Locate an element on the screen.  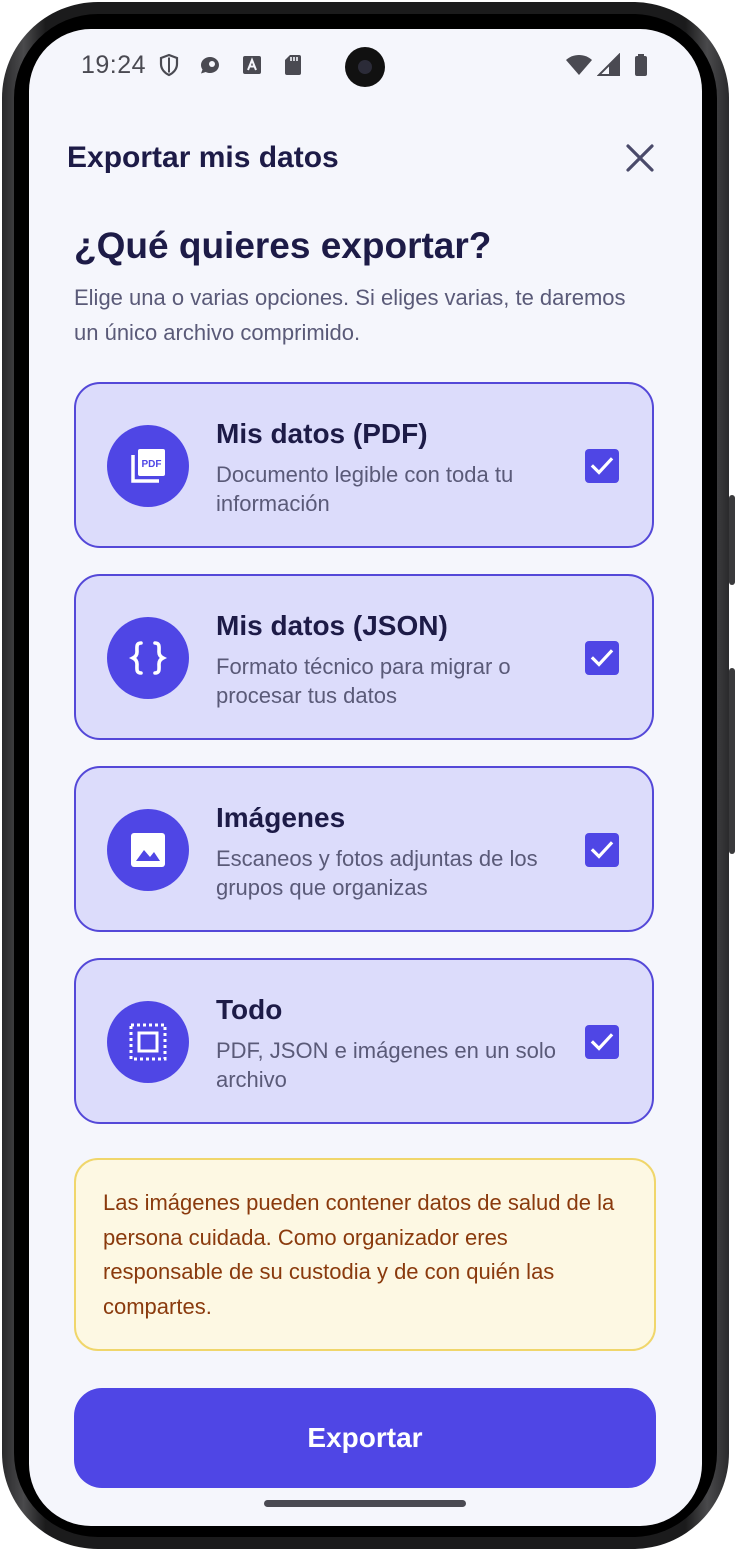
status-bar: 19:24 is located at coordinates (365, 66).